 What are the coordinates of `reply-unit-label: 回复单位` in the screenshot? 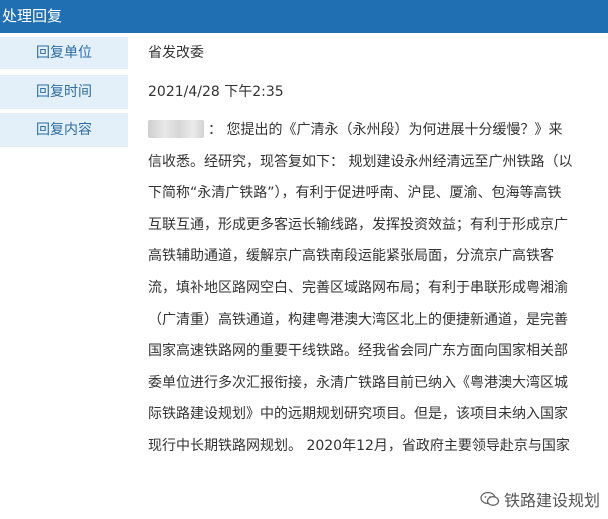 It's located at (64, 53).